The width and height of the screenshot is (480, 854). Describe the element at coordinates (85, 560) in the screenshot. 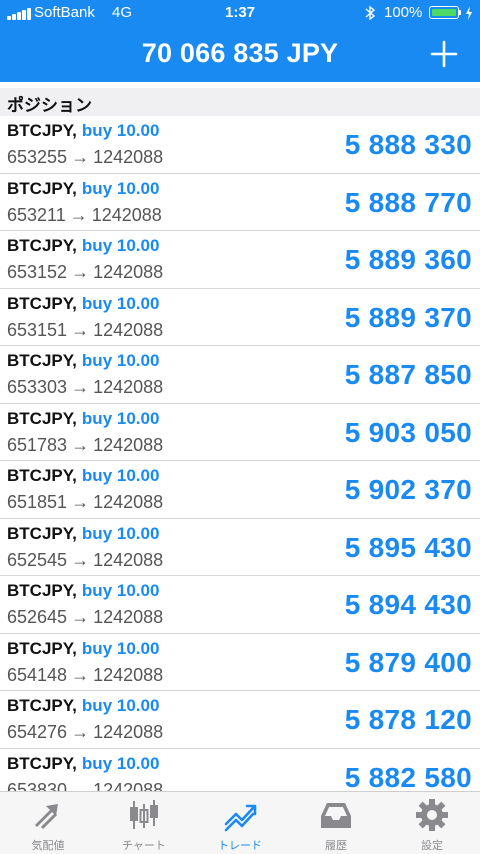

I see `position-prices: 652545 → 1242088` at that location.